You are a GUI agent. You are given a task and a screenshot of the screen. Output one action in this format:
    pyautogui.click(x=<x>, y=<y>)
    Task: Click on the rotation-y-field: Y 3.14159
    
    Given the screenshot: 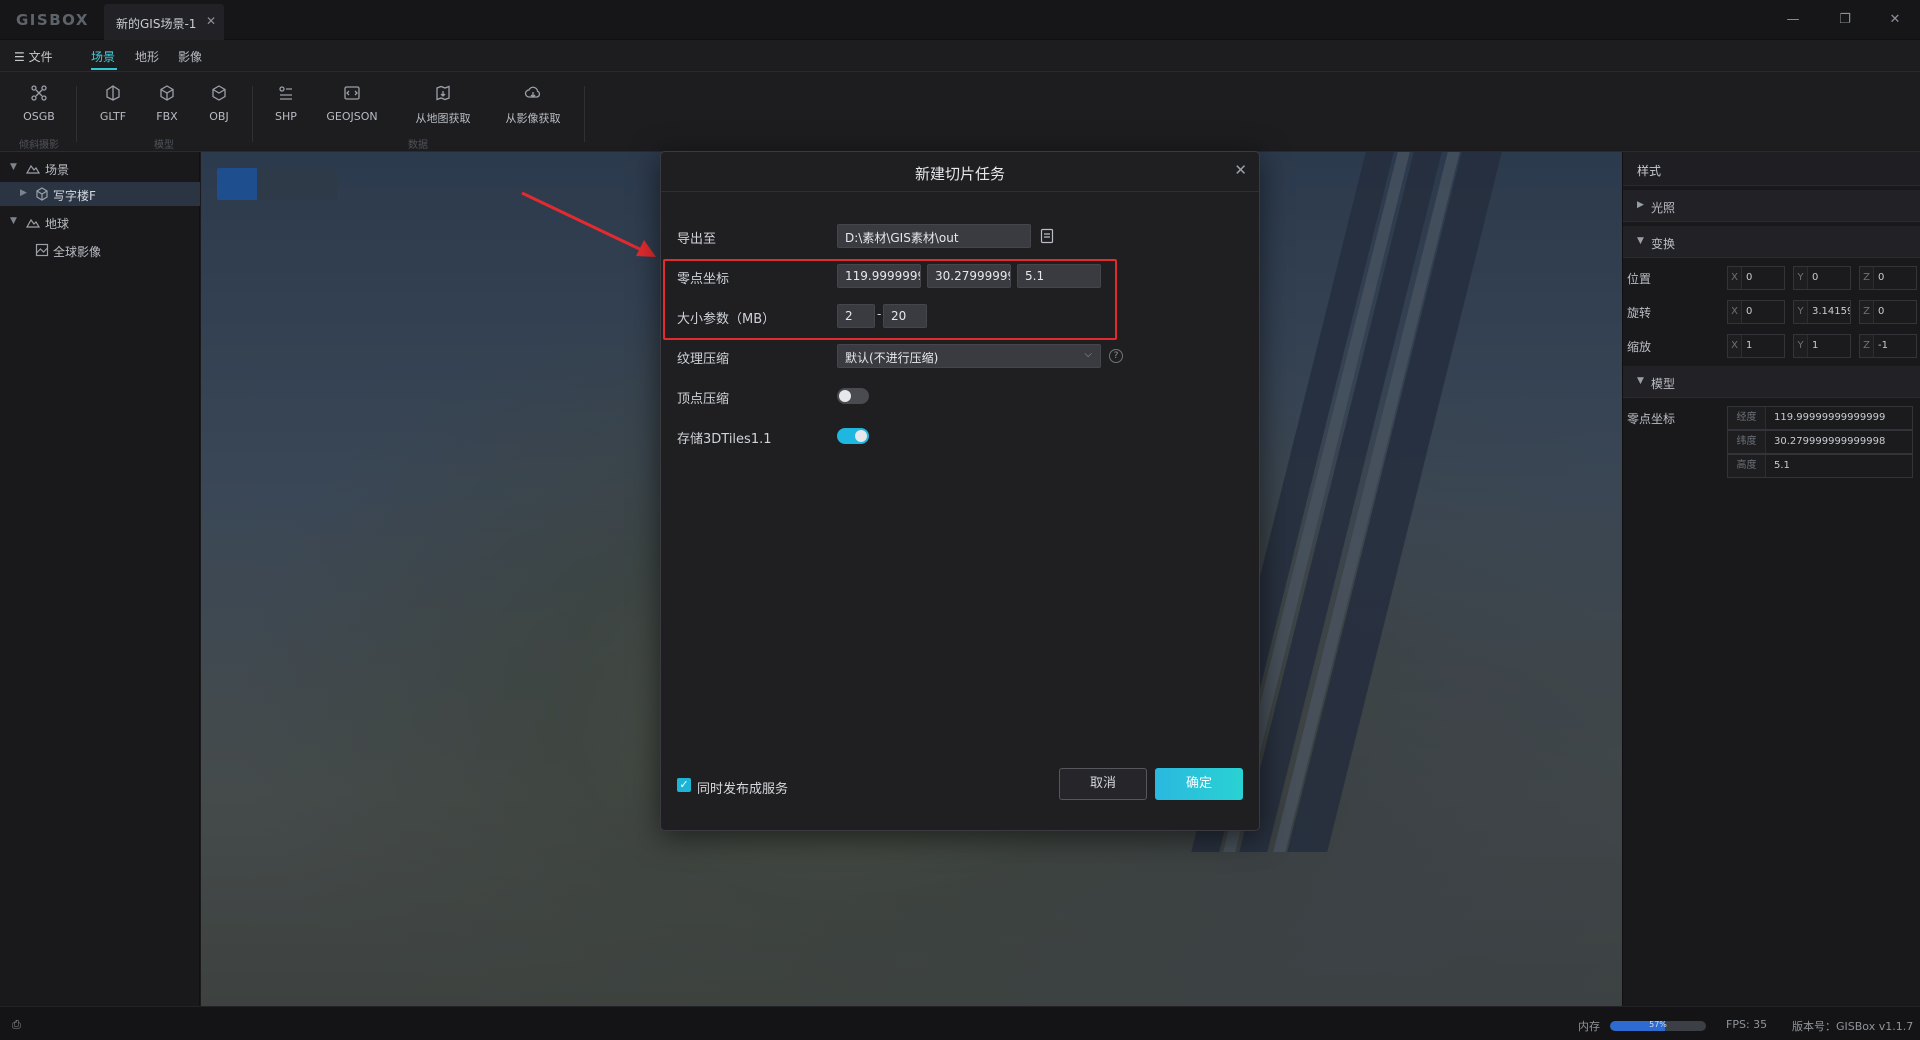 What is the action you would take?
    pyautogui.click(x=1822, y=312)
    